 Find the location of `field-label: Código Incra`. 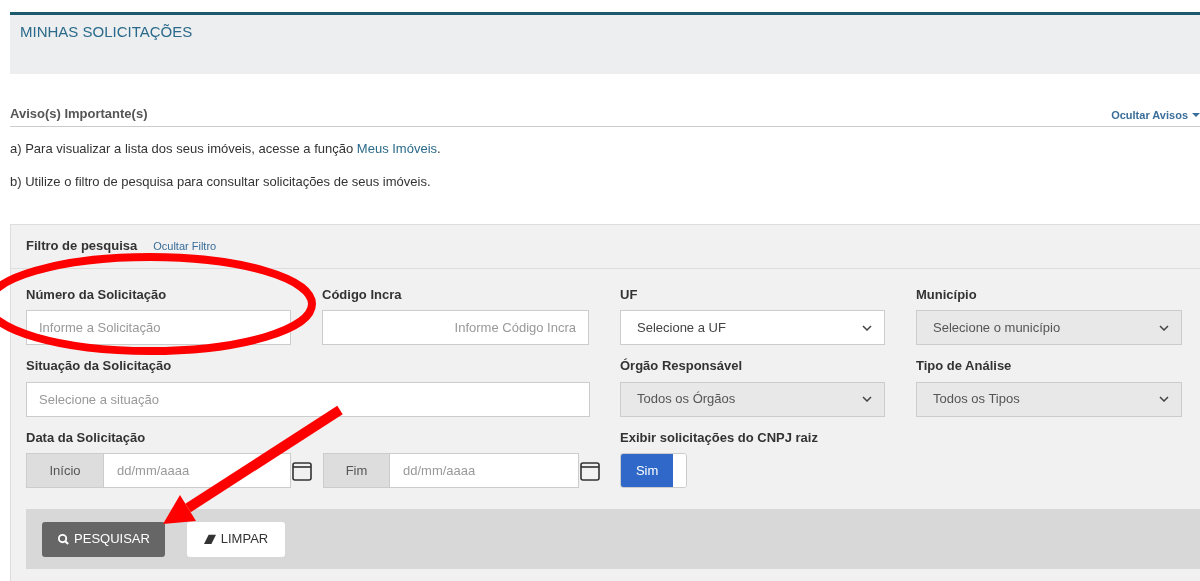

field-label: Código Incra is located at coordinates (362, 294).